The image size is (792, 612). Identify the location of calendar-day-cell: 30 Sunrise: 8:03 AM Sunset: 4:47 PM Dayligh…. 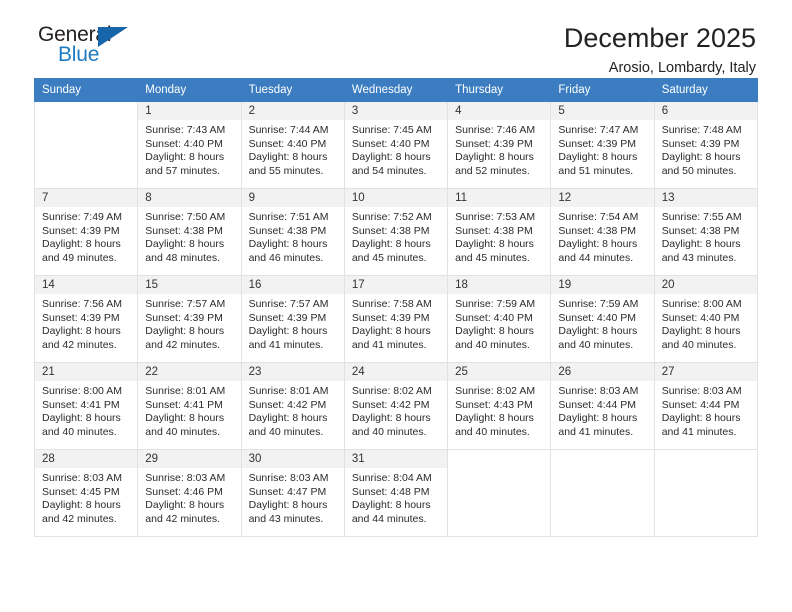
(292, 493).